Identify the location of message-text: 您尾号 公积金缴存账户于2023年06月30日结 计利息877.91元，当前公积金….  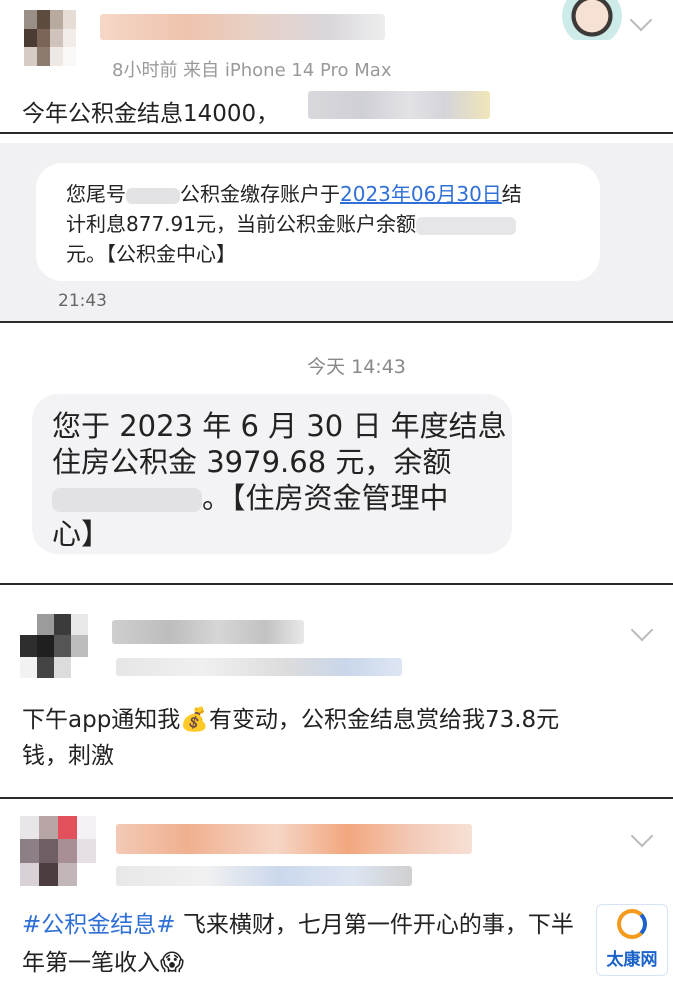
(316, 224).